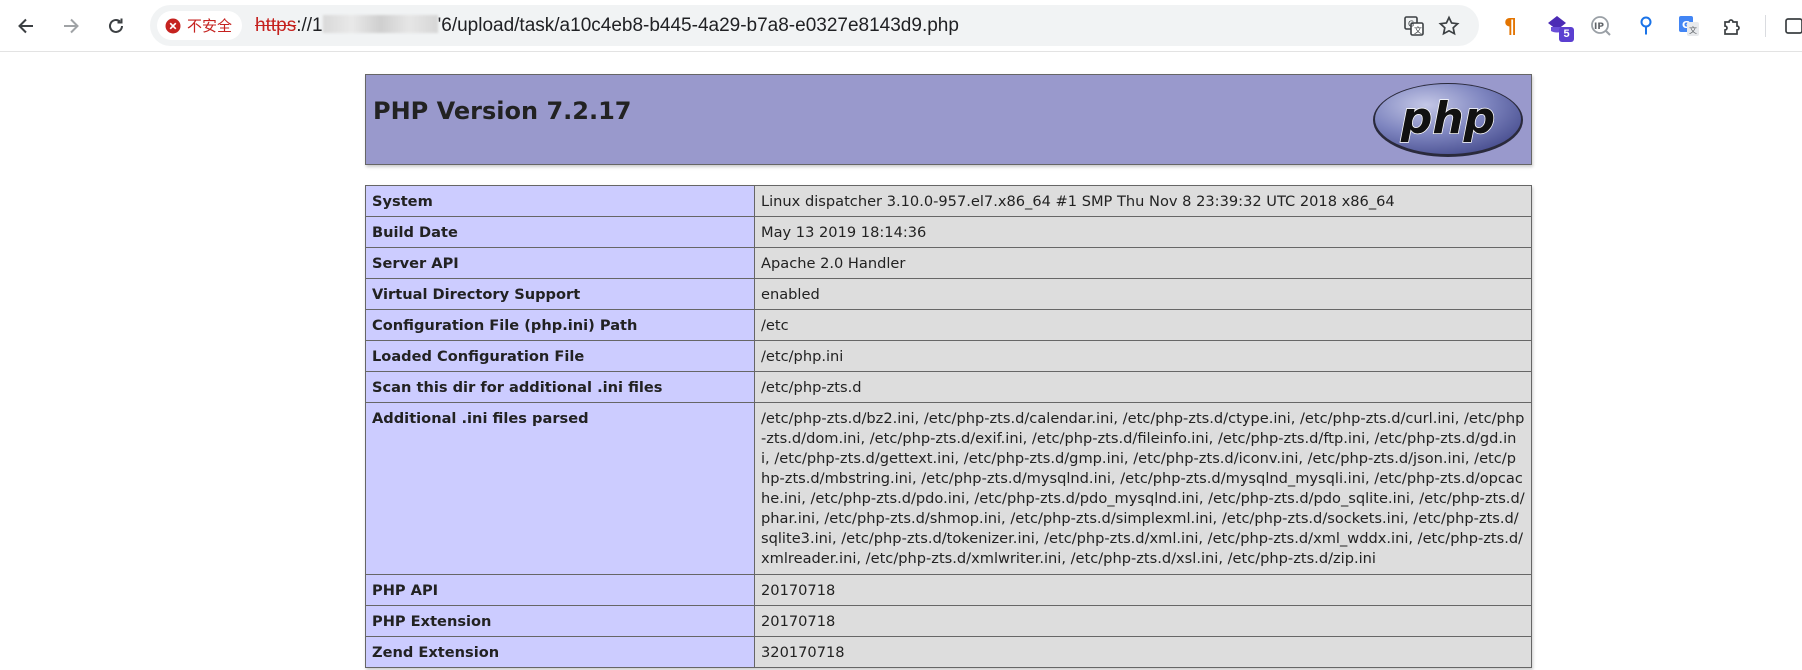 The height and width of the screenshot is (670, 1802). What do you see at coordinates (560, 325) in the screenshot?
I see `row-key: Configuration File (php.ini) Path` at bounding box center [560, 325].